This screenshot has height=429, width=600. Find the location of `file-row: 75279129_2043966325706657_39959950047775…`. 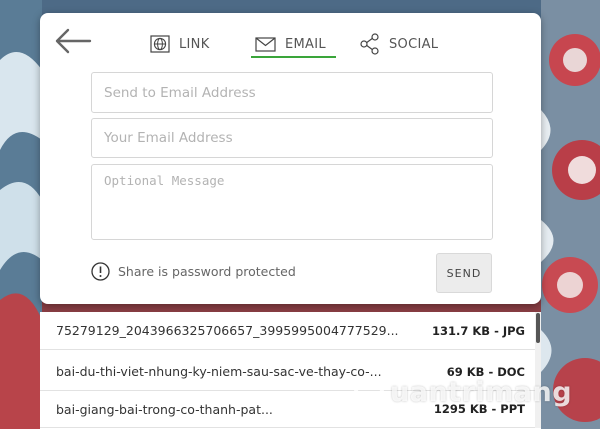

file-row: 75279129_2043966325706657_39959950047775… is located at coordinates (287, 331).